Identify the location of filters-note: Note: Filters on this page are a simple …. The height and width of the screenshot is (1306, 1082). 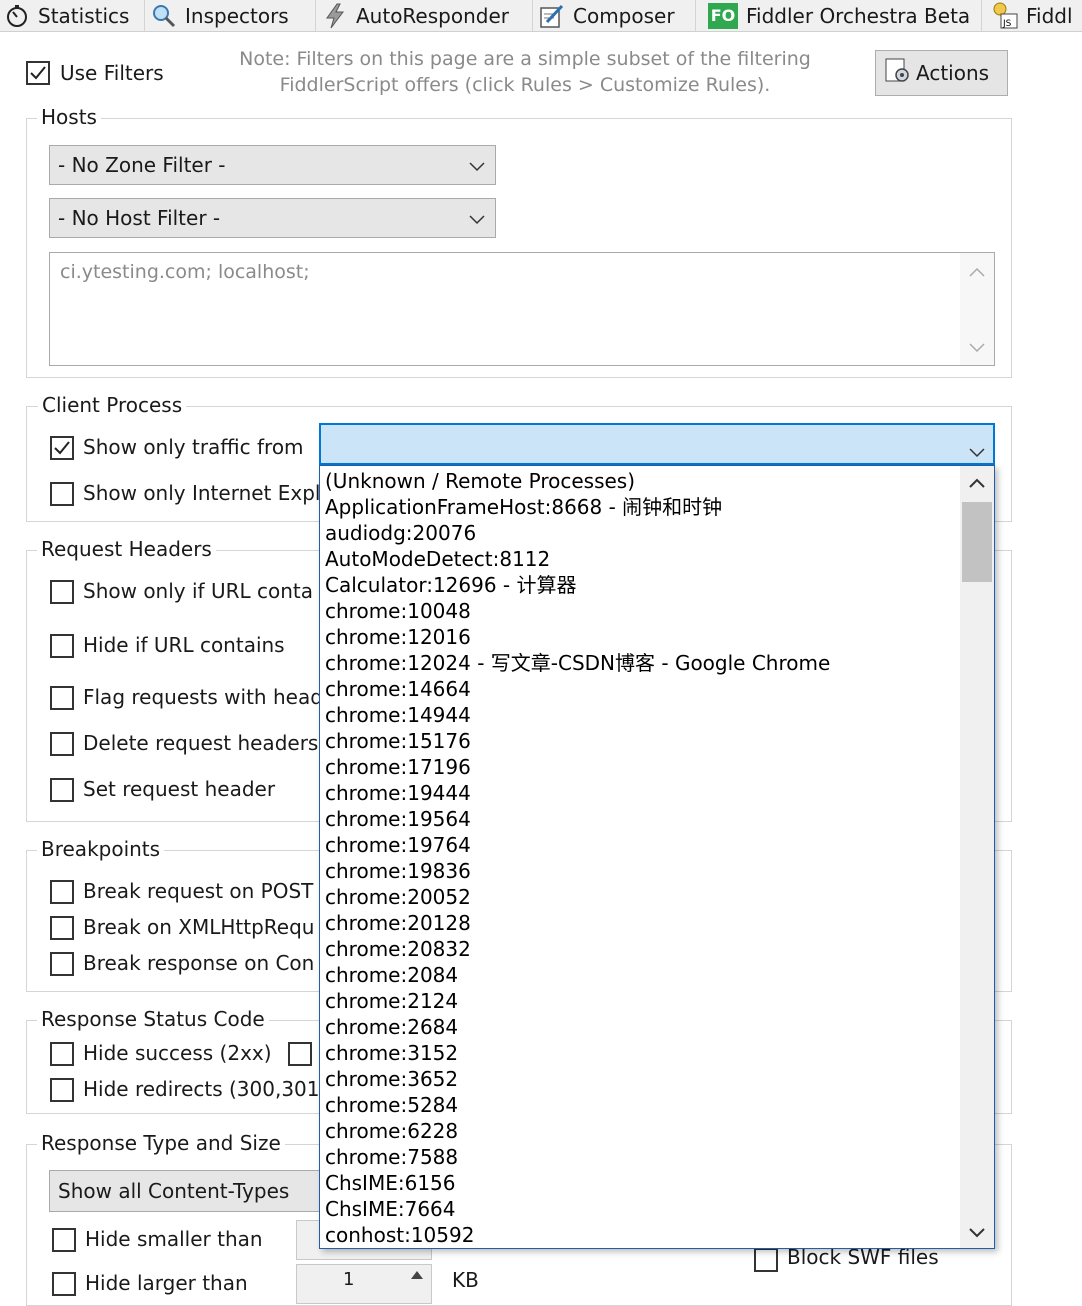
(525, 72).